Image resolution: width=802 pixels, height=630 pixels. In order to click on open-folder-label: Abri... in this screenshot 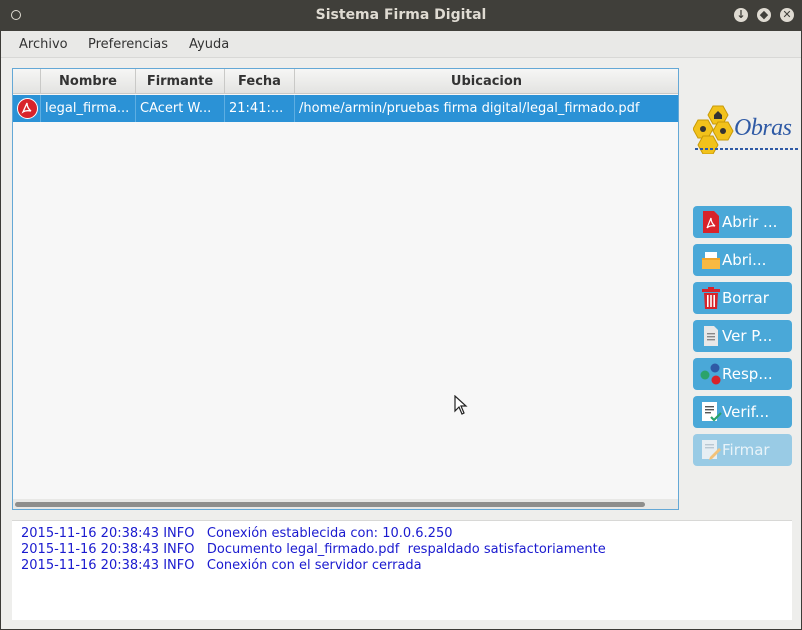, I will do `click(744, 260)`.